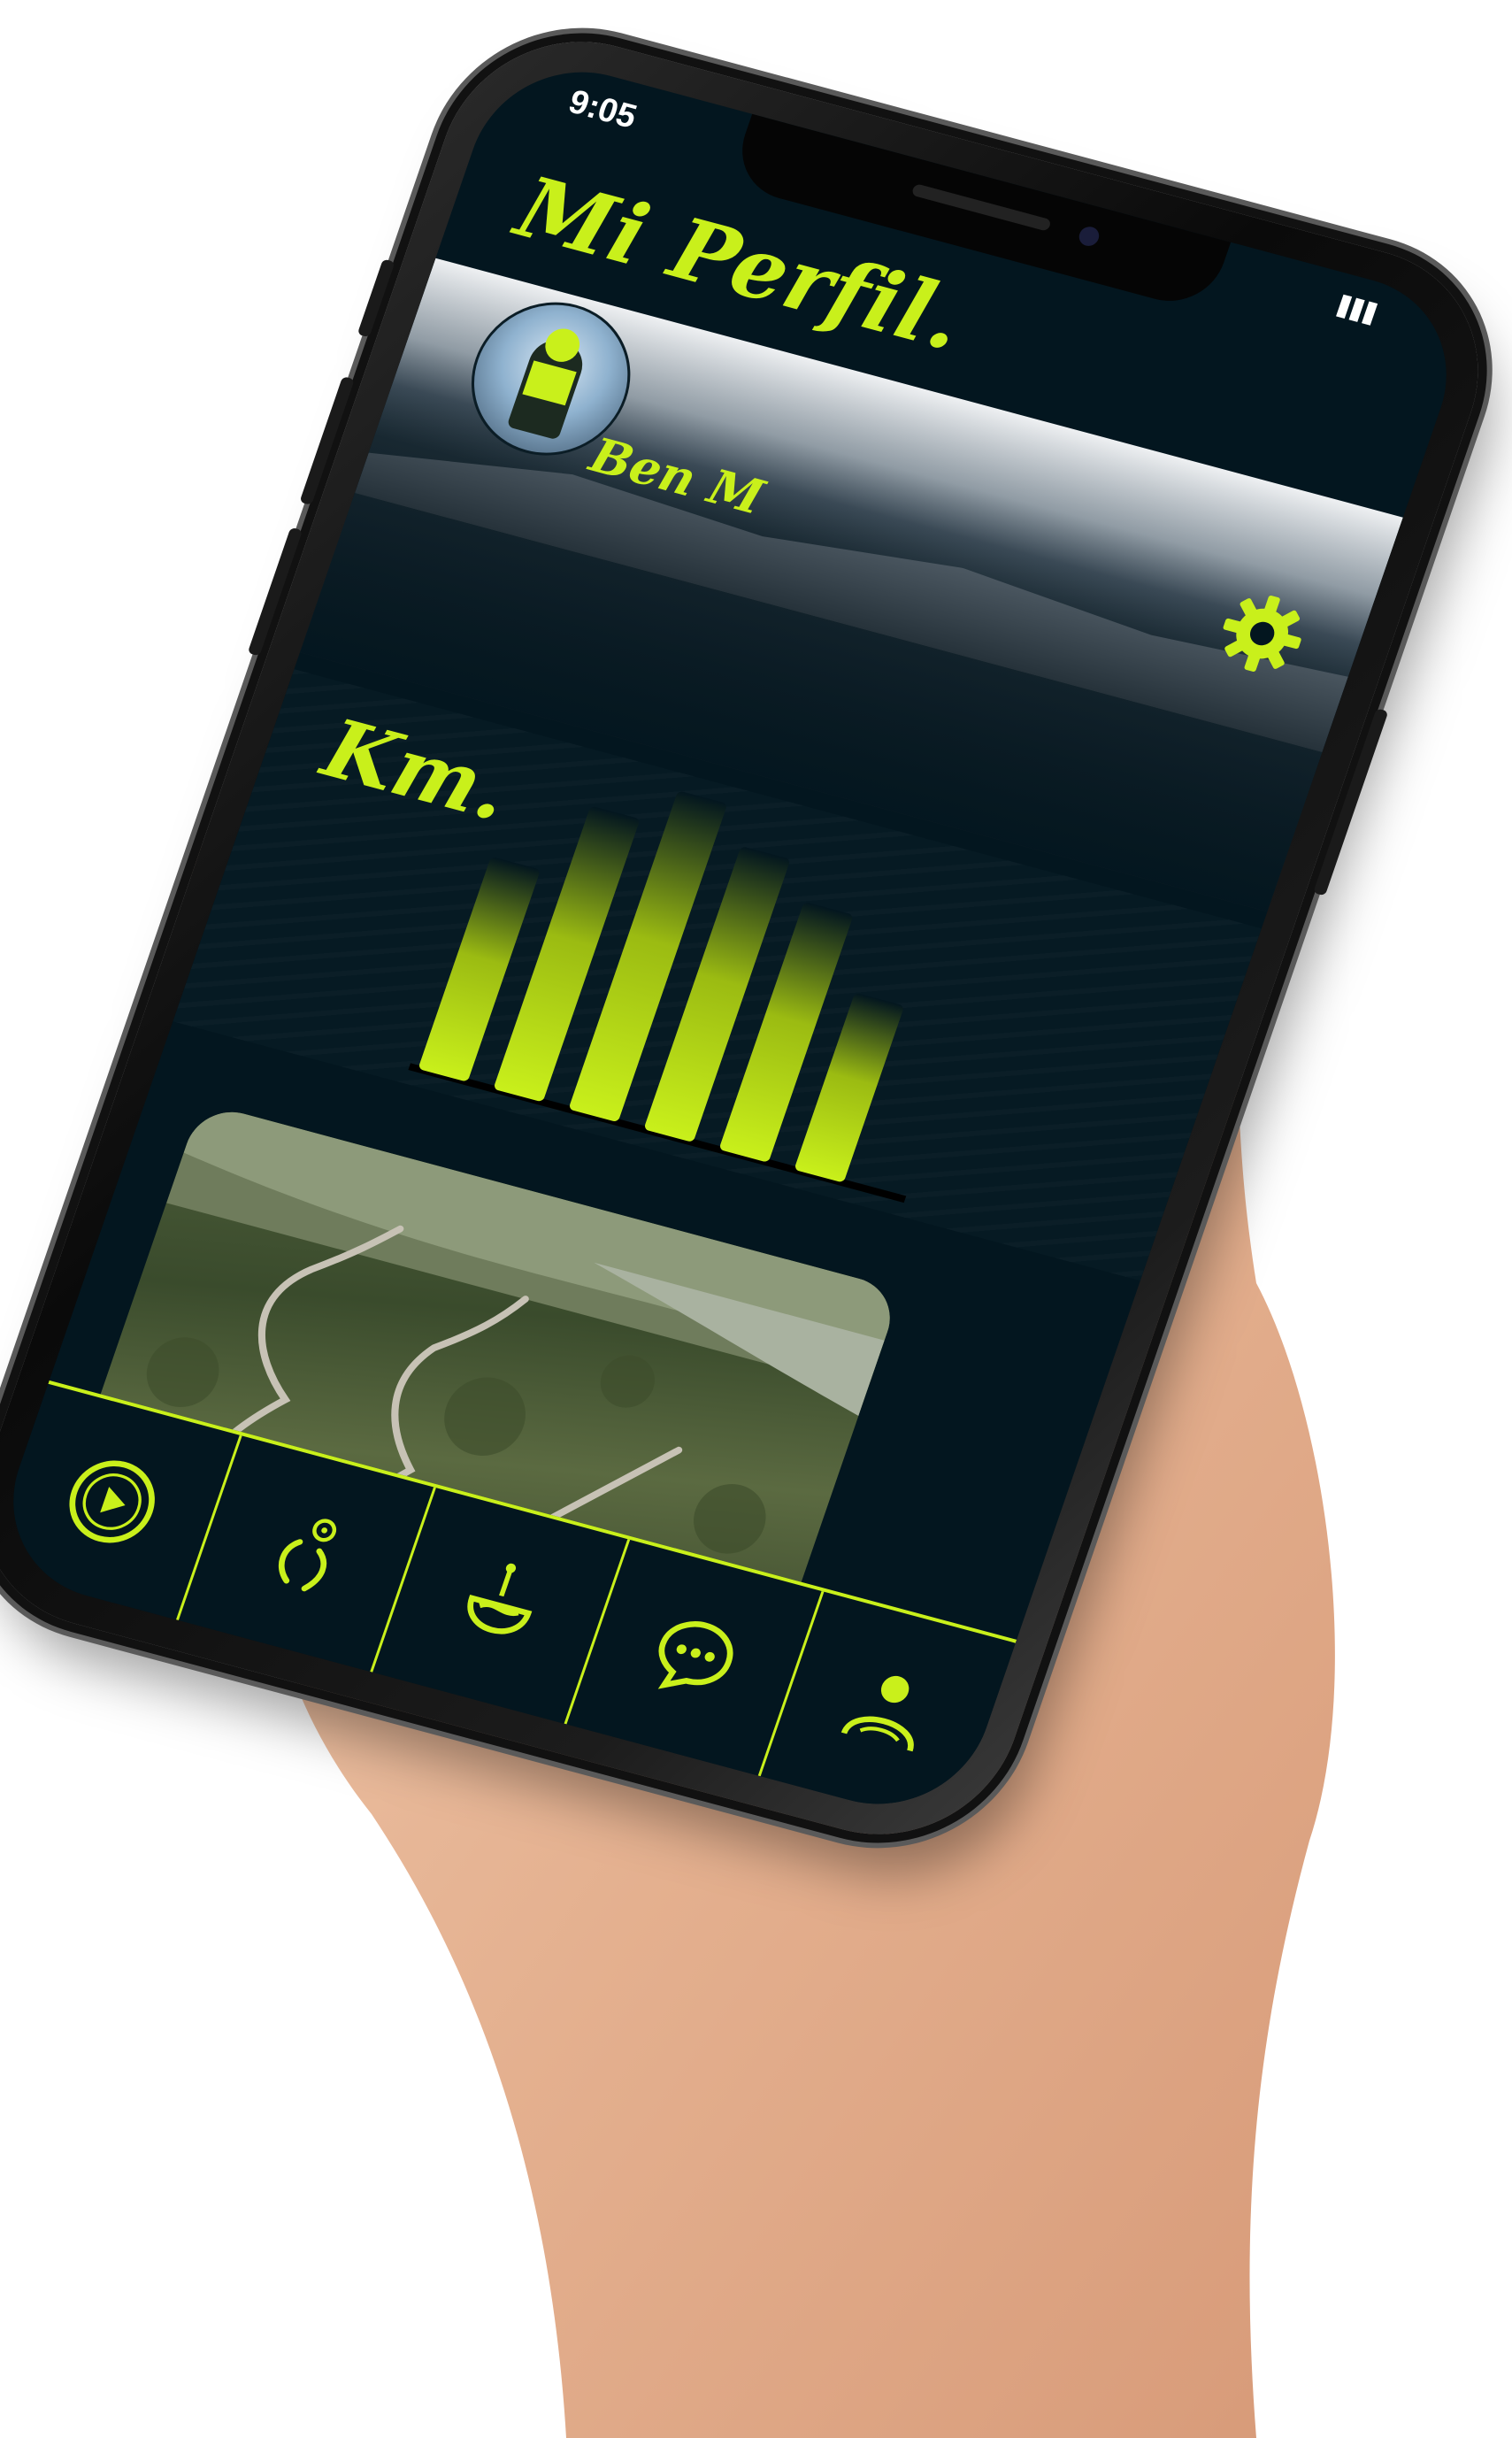 The width and height of the screenshot is (1512, 2438). I want to click on battery-icon, so click(1365, 312).